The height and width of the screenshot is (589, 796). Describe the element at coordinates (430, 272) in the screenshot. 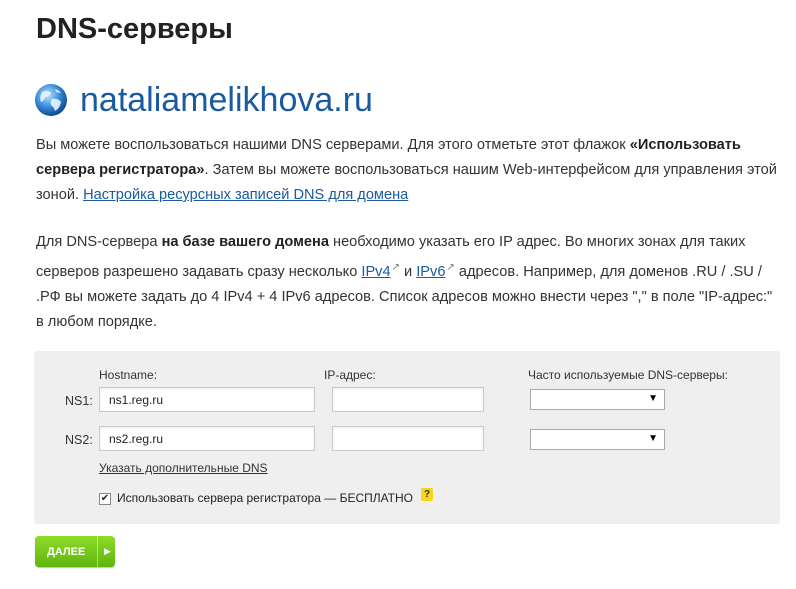

I see `ipv6-link: IPv6` at that location.